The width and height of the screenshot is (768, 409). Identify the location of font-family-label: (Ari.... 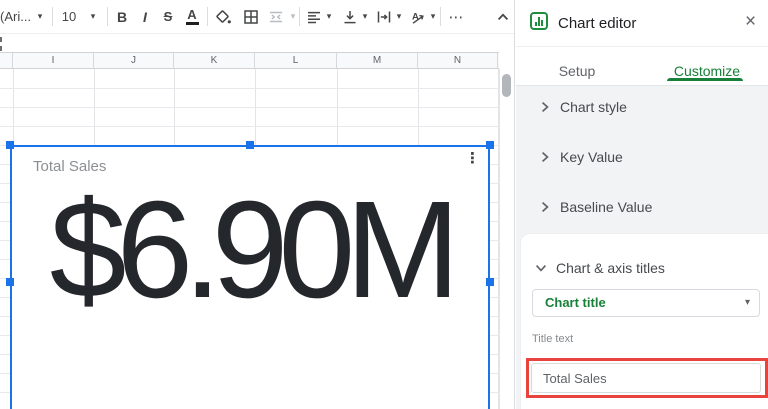
(16, 16).